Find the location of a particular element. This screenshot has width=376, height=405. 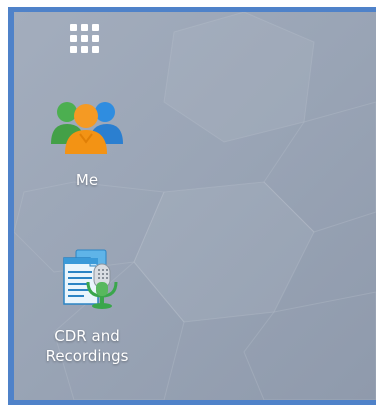

app-me: Me is located at coordinates (87, 142).